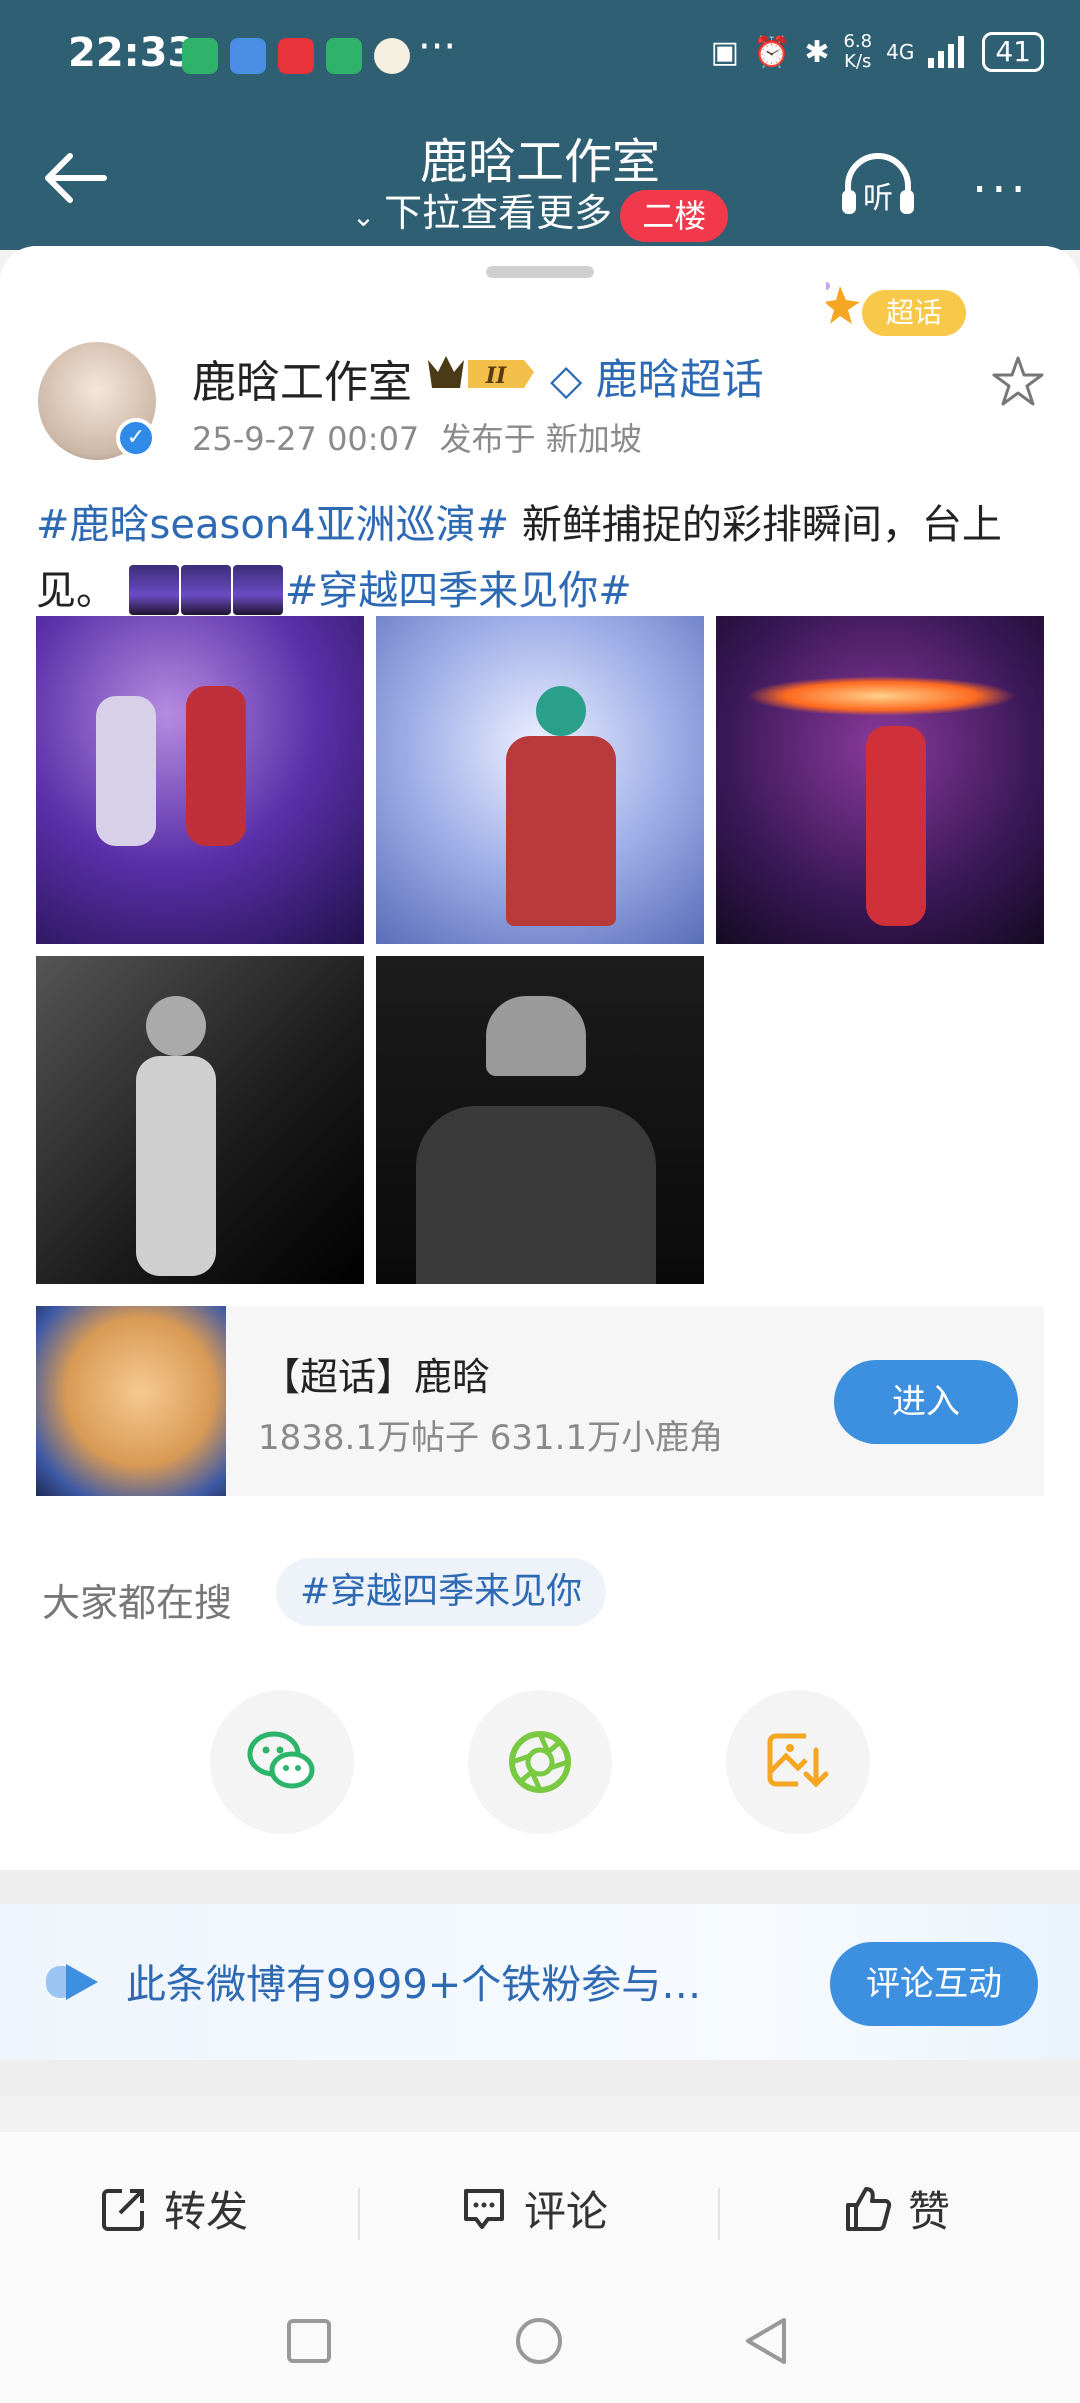 The width and height of the screenshot is (1080, 2403). I want to click on save-image-button, so click(798, 1762).